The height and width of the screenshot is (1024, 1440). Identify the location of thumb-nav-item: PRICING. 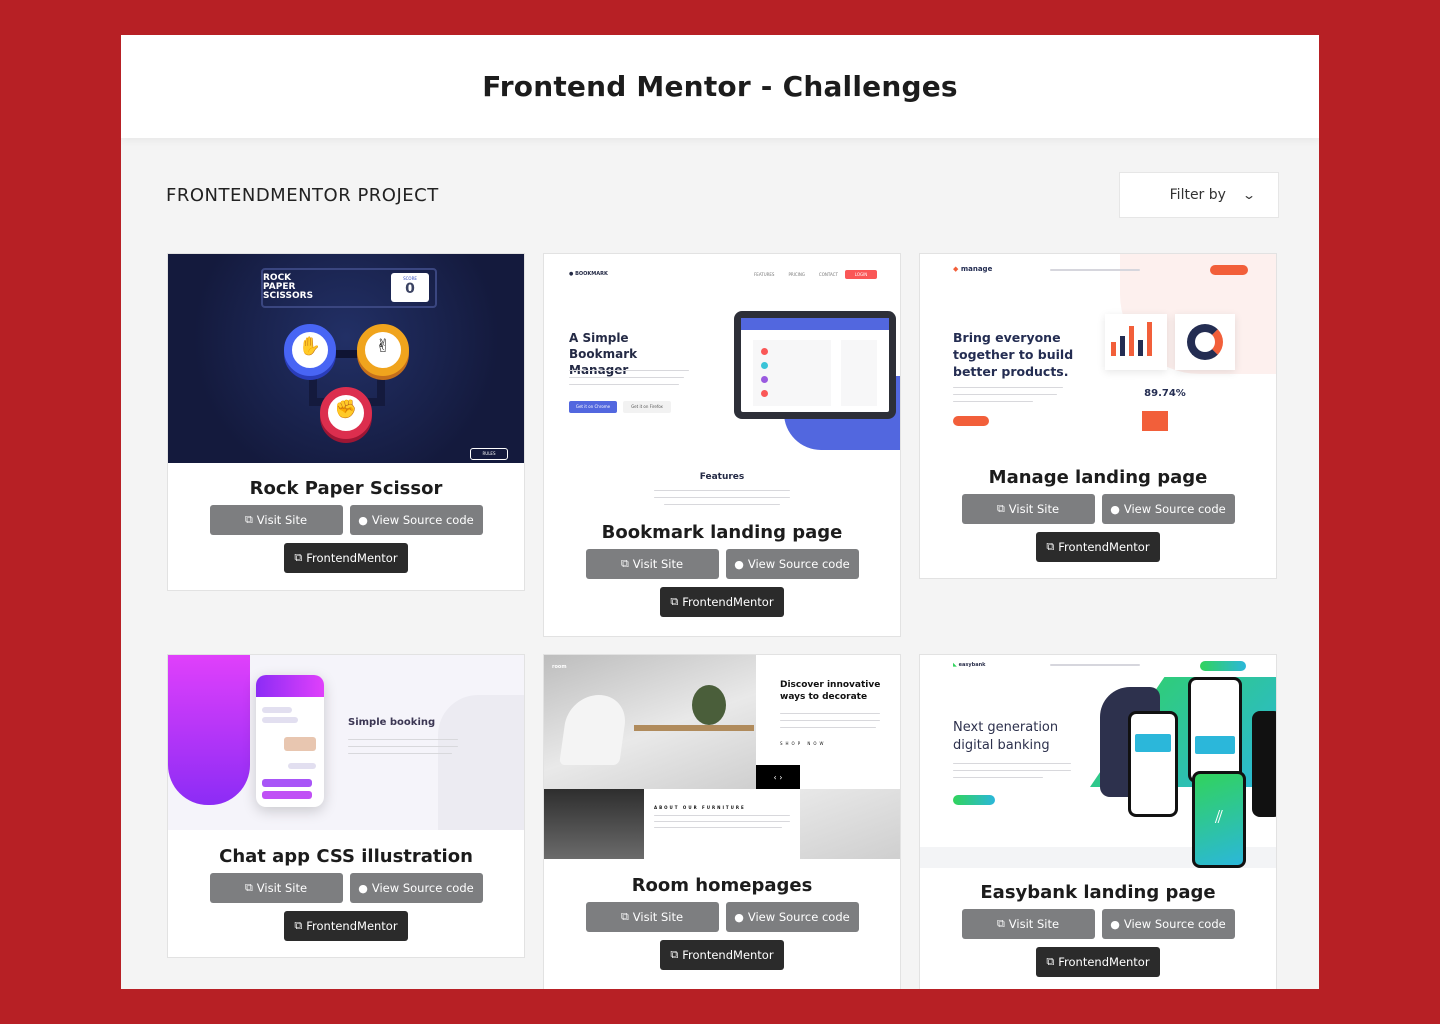
(796, 274).